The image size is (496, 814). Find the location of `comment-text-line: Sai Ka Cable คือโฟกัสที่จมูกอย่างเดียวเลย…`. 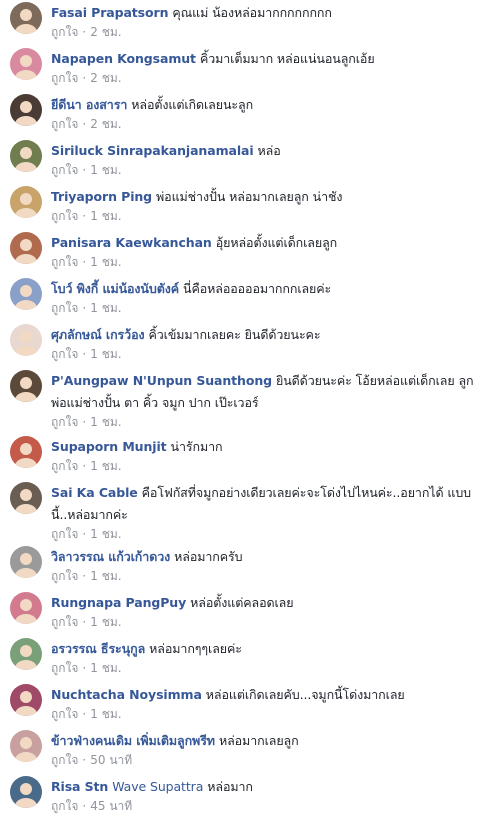

comment-text-line: Sai Ka Cable คือโฟกัสที่จมูกอย่างเดียวเลย… is located at coordinates (270, 504).